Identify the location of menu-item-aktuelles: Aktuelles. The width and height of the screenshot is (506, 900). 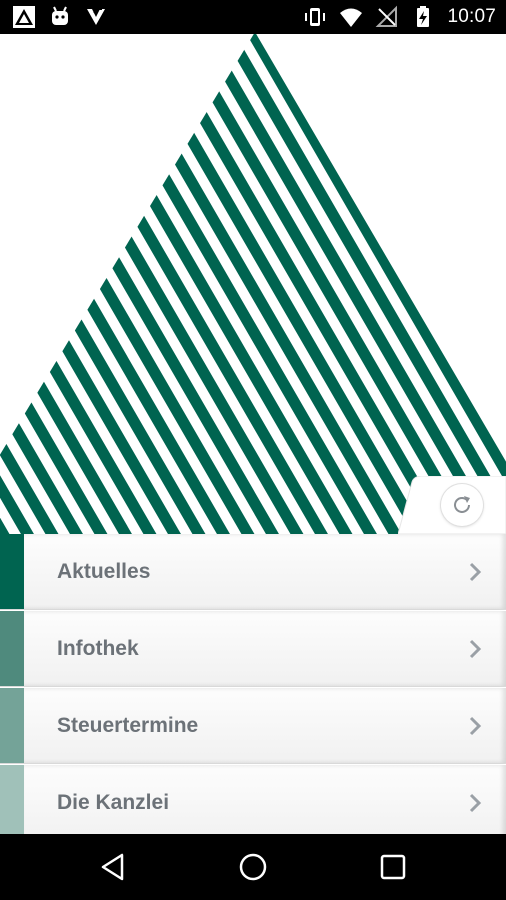
(253, 572).